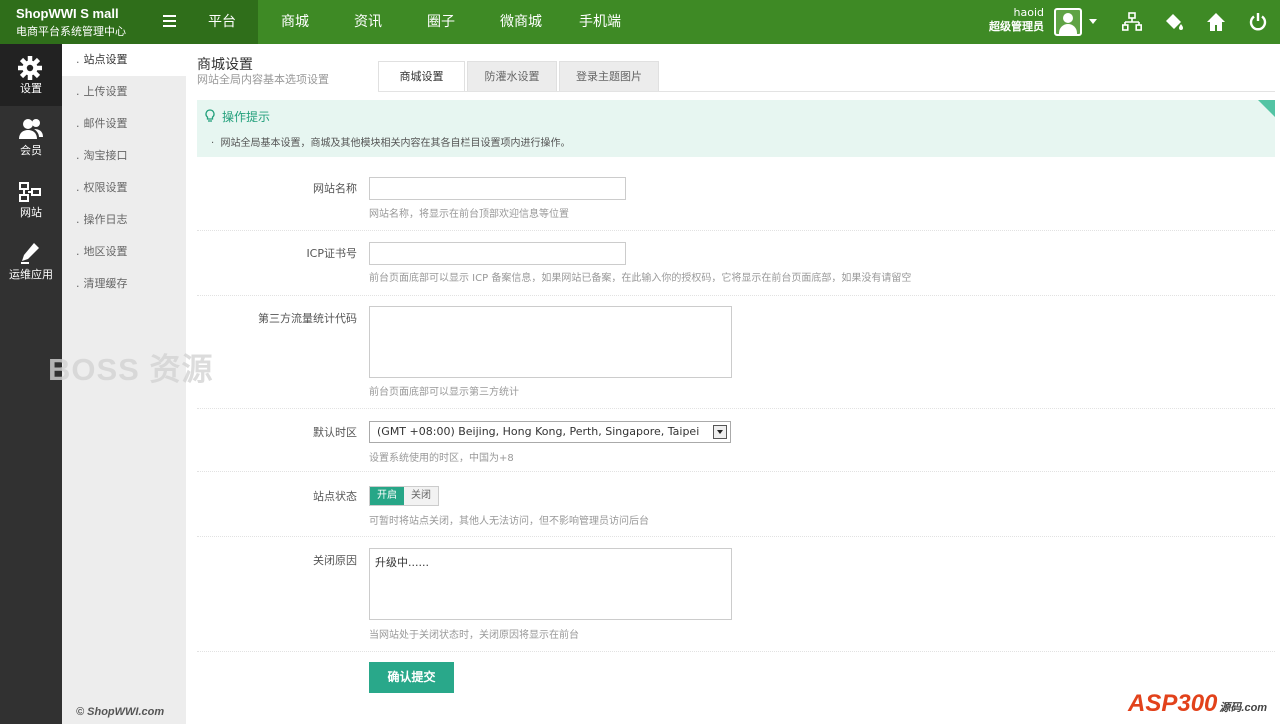 The image size is (1280, 724). Describe the element at coordinates (124, 220) in the screenshot. I see `submenu-item-operation-log: 操作日志` at that location.